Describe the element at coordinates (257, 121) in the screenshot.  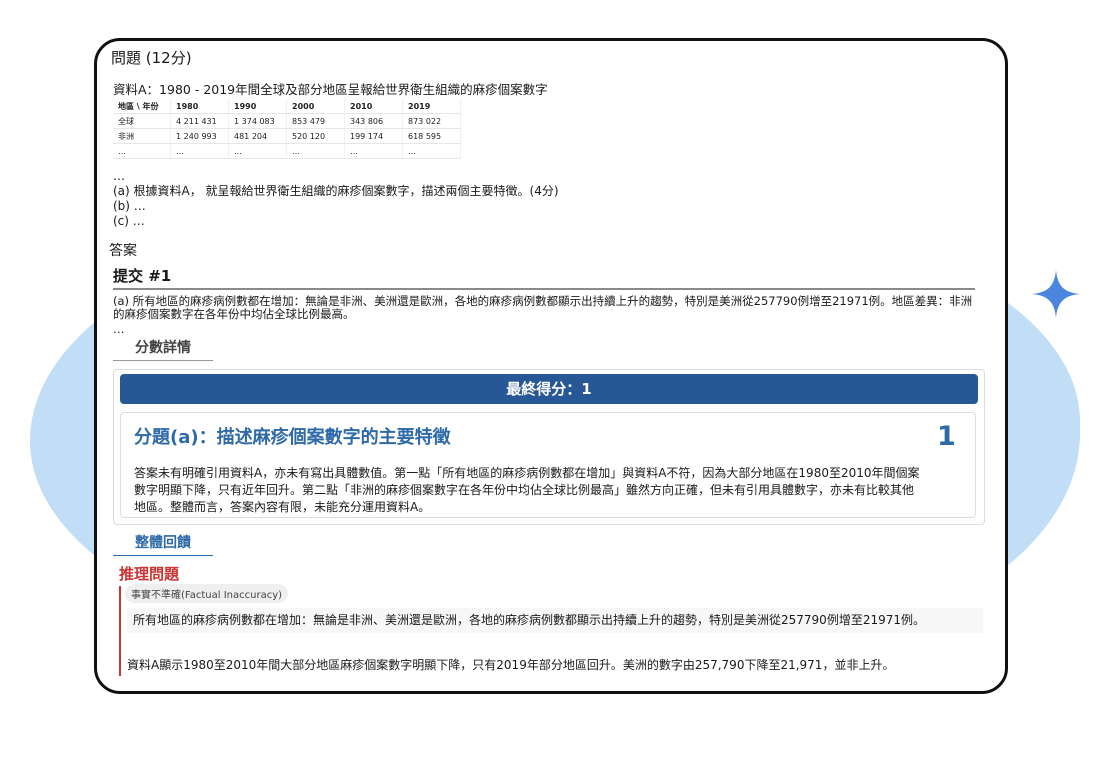
I see `table-cell: 1 374 083` at that location.